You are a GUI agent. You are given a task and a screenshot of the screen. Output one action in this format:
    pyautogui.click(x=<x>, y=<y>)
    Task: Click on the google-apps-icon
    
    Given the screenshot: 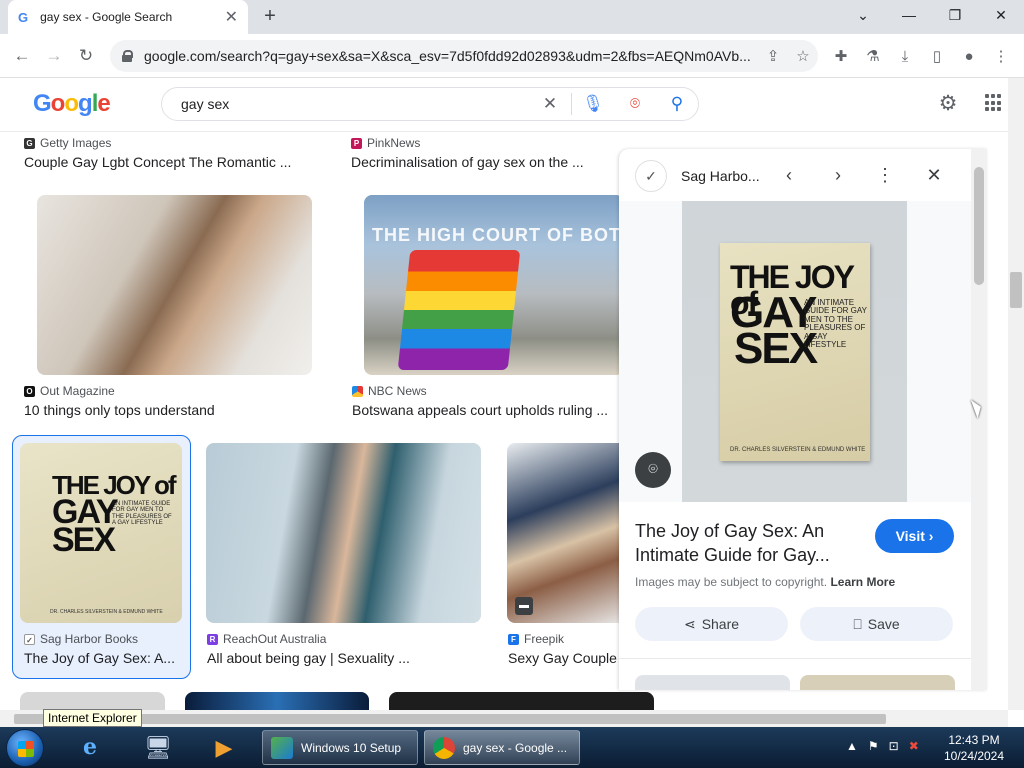 What is the action you would take?
    pyautogui.click(x=994, y=103)
    